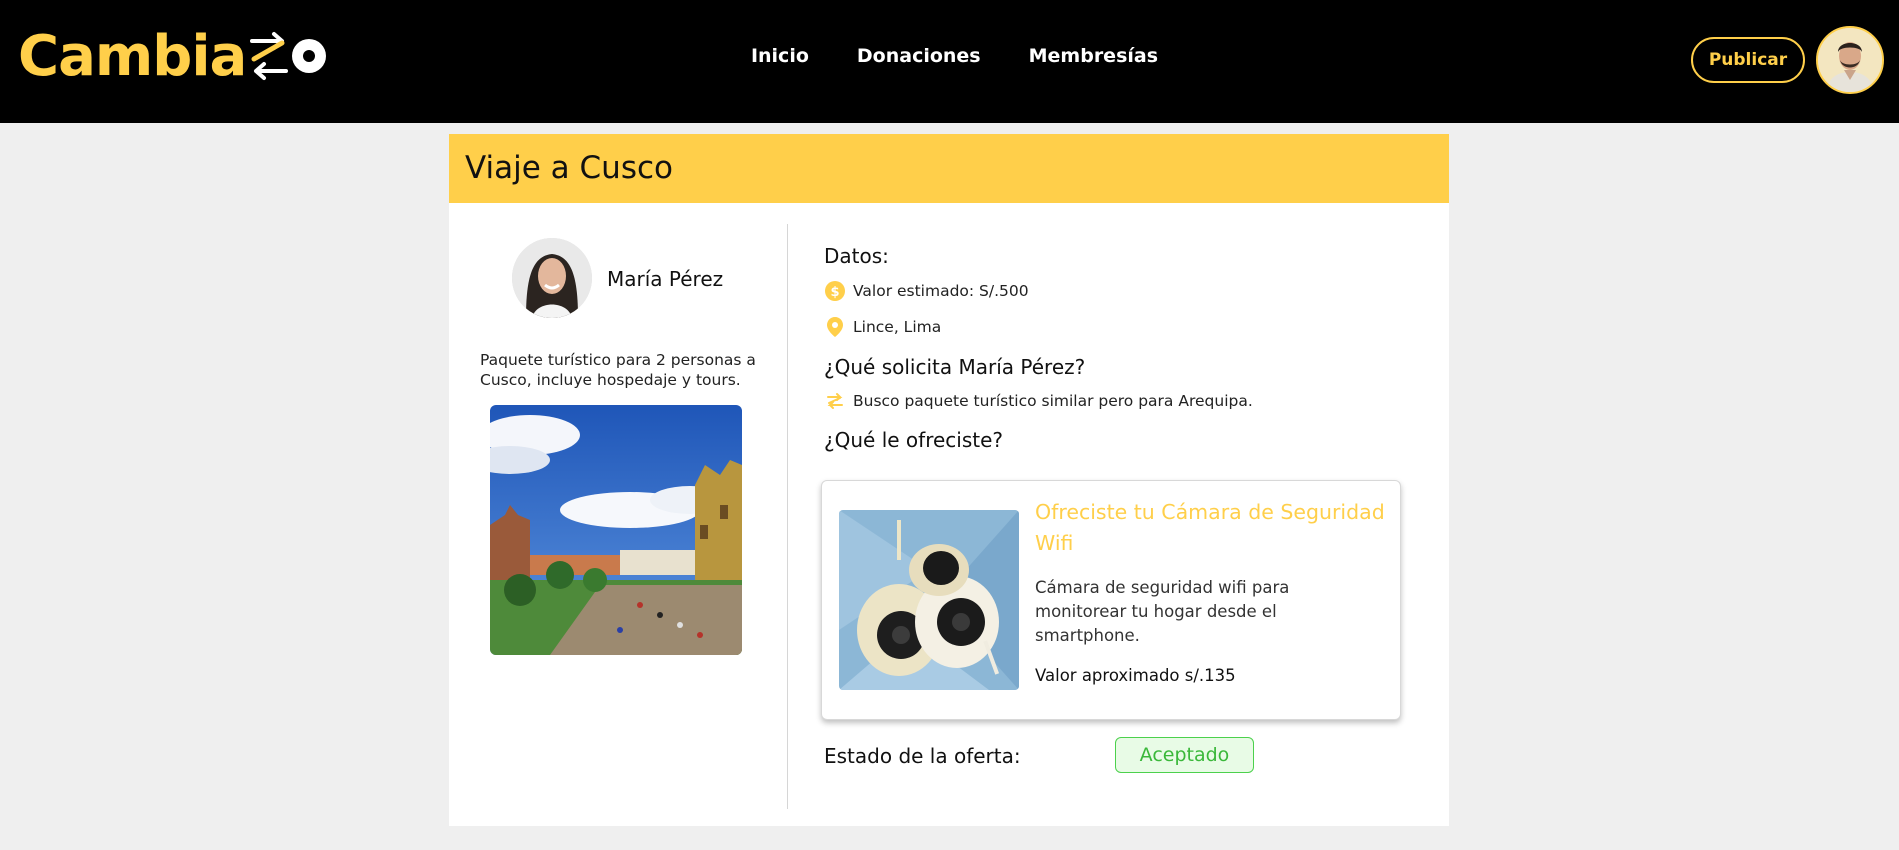  What do you see at coordinates (616, 530) in the screenshot?
I see `post-photo` at bounding box center [616, 530].